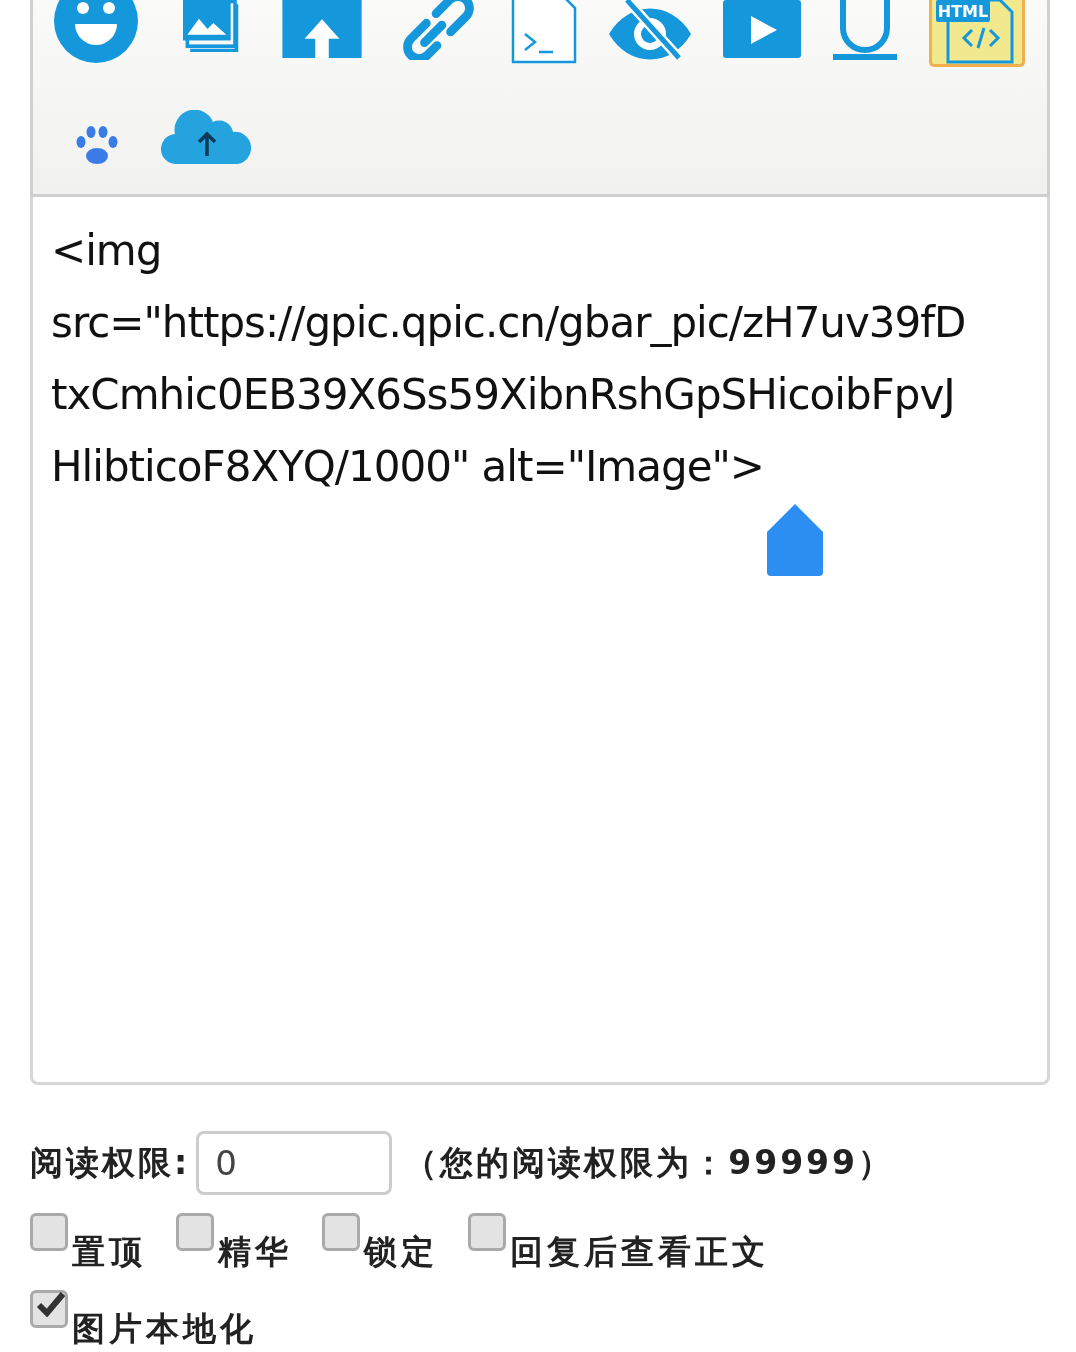 This screenshot has width=1076, height=1352. What do you see at coordinates (509, 323) in the screenshot?
I see `code-line: src="https://gpic.qpic.cn/gbar_pic/zH7uv39fD` at bounding box center [509, 323].